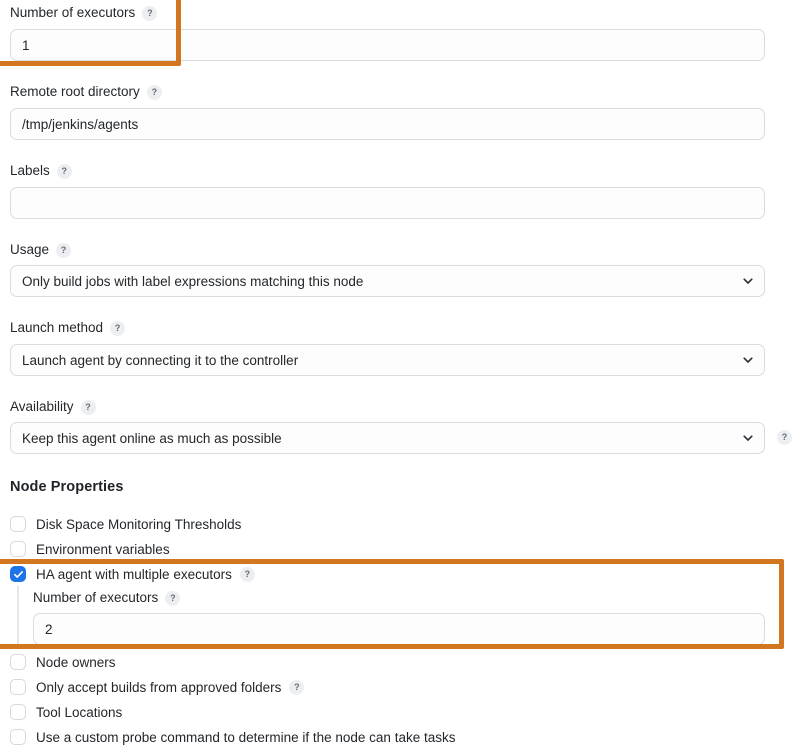 This screenshot has height=756, width=800. Describe the element at coordinates (18, 662) in the screenshot. I see `checkbox-node-owners` at that location.